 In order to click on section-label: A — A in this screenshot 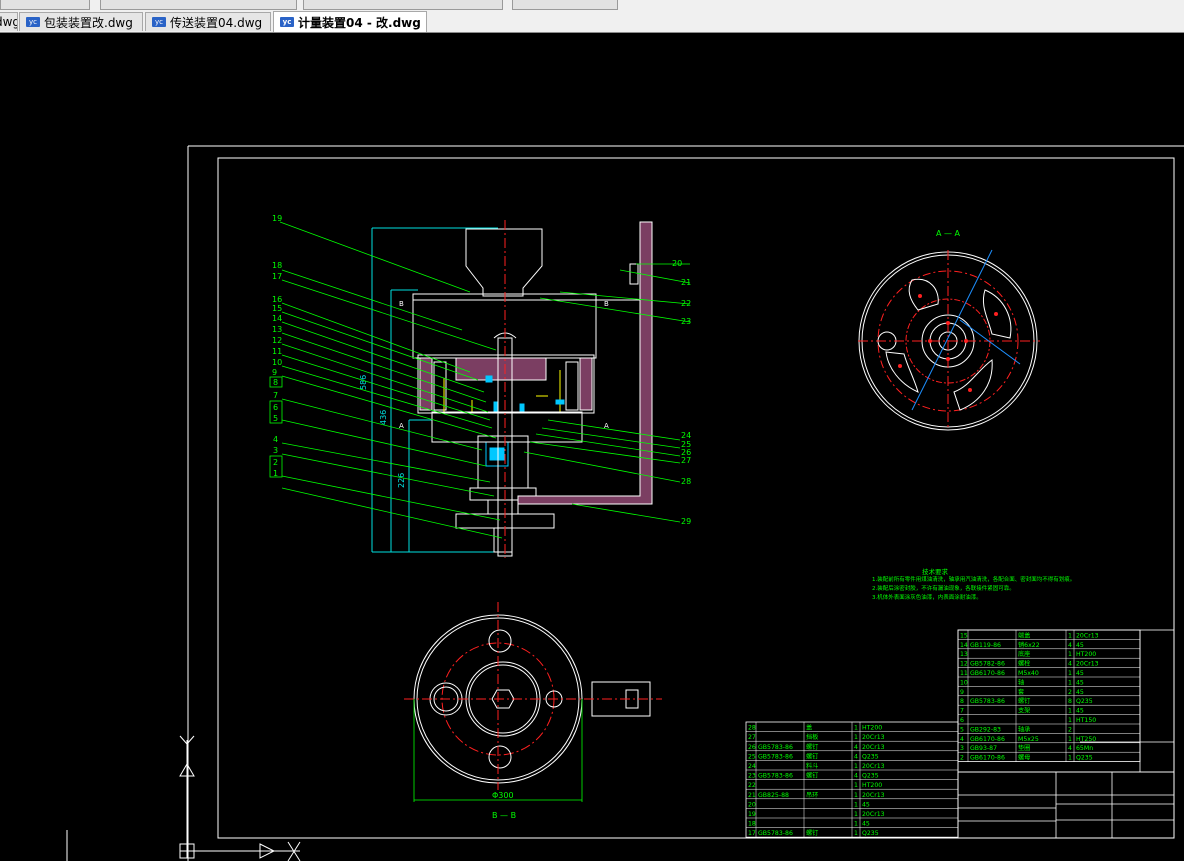, I will do `click(948, 233)`.